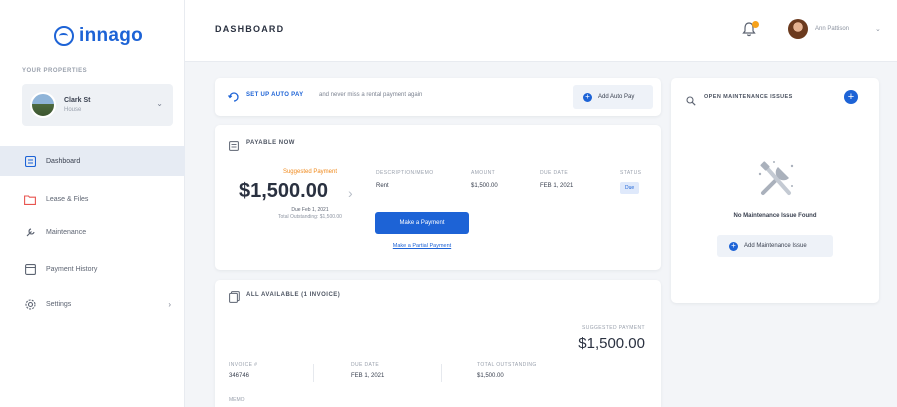  I want to click on sidebar-item-label: Settings, so click(59, 304).